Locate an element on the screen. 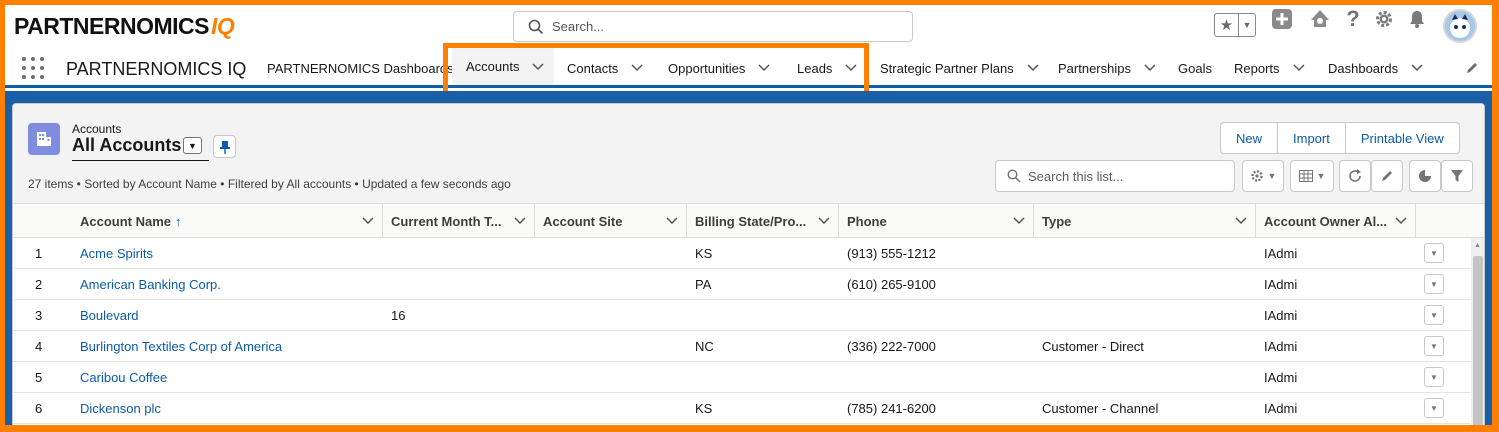 The height and width of the screenshot is (432, 1499). global-actions-button is located at coordinates (1282, 19).